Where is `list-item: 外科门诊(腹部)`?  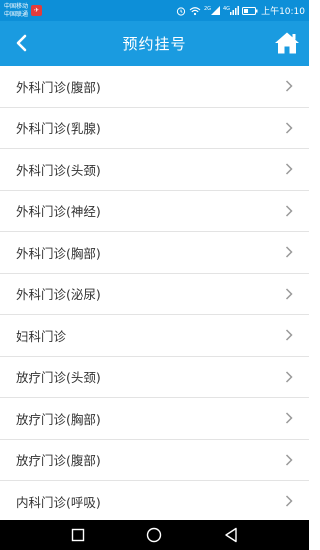 list-item: 外科门诊(腹部) is located at coordinates (154, 87).